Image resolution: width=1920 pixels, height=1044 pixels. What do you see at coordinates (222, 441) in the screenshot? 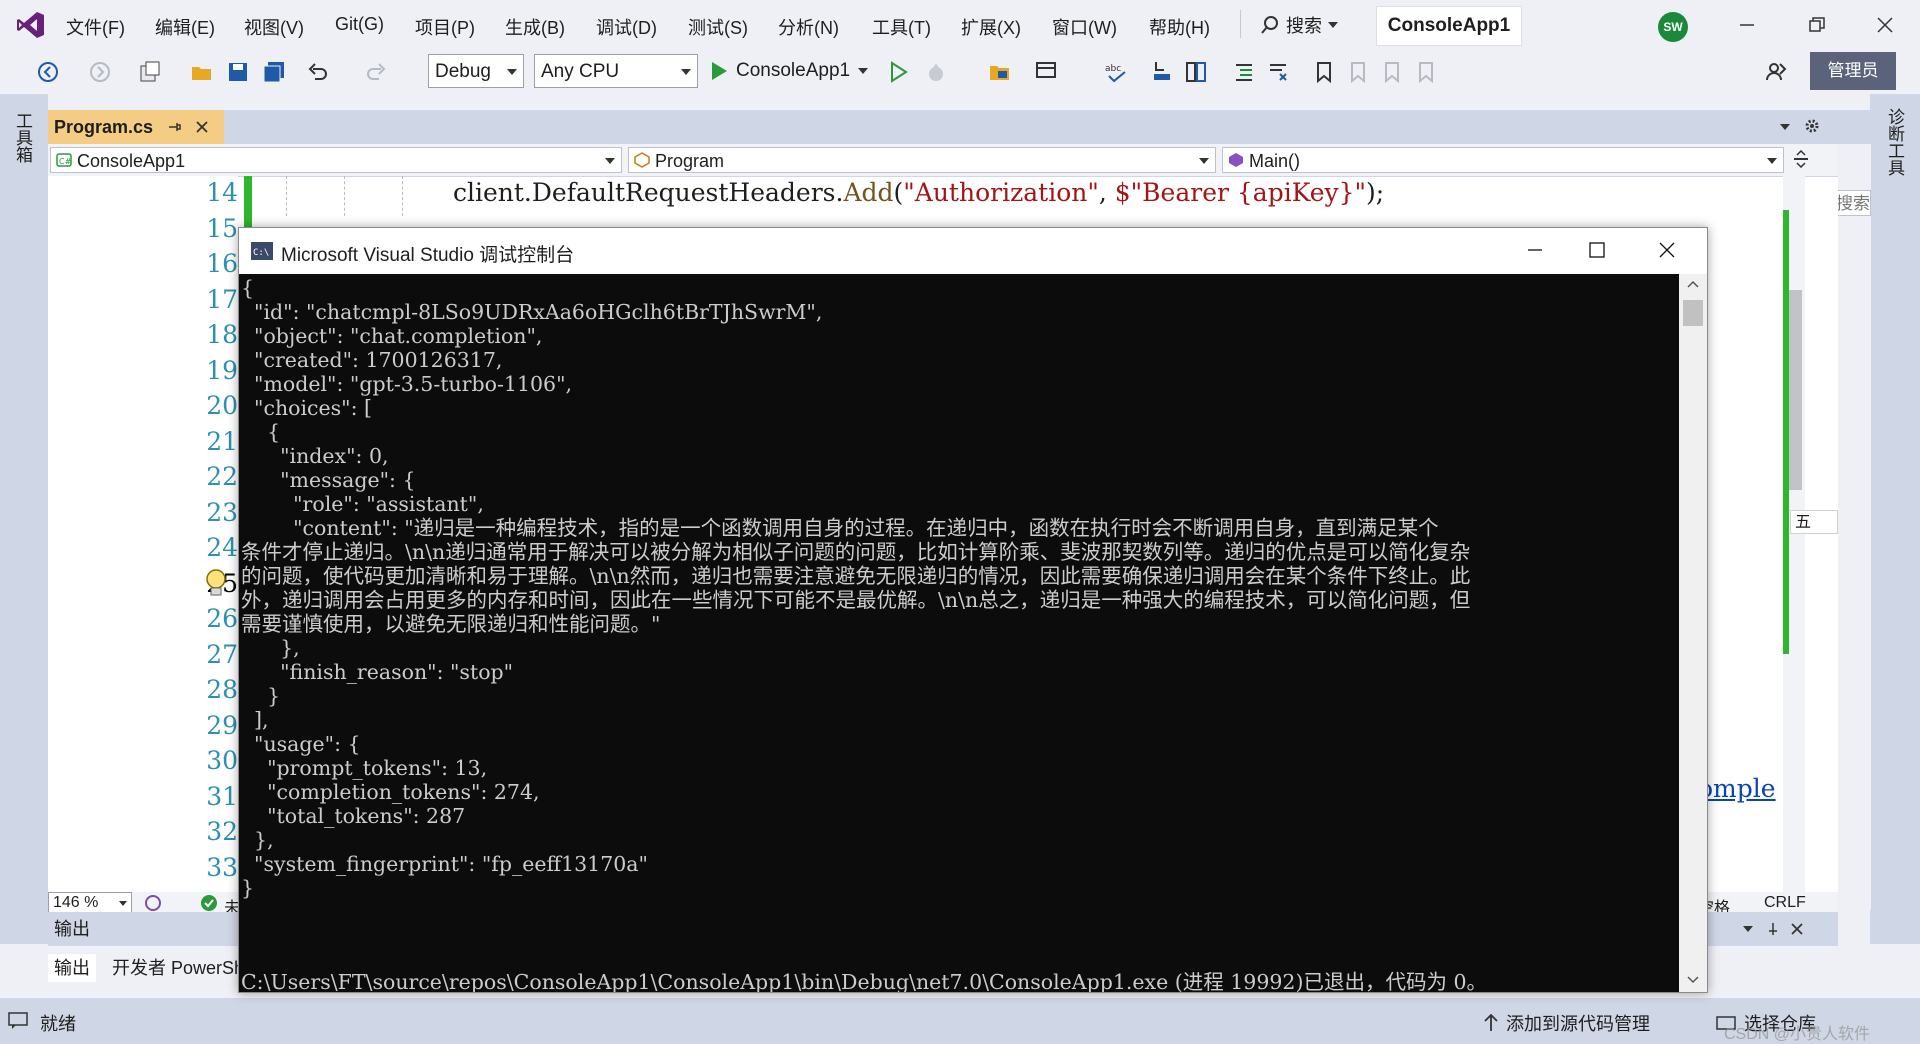
I see `line-number: 21` at bounding box center [222, 441].